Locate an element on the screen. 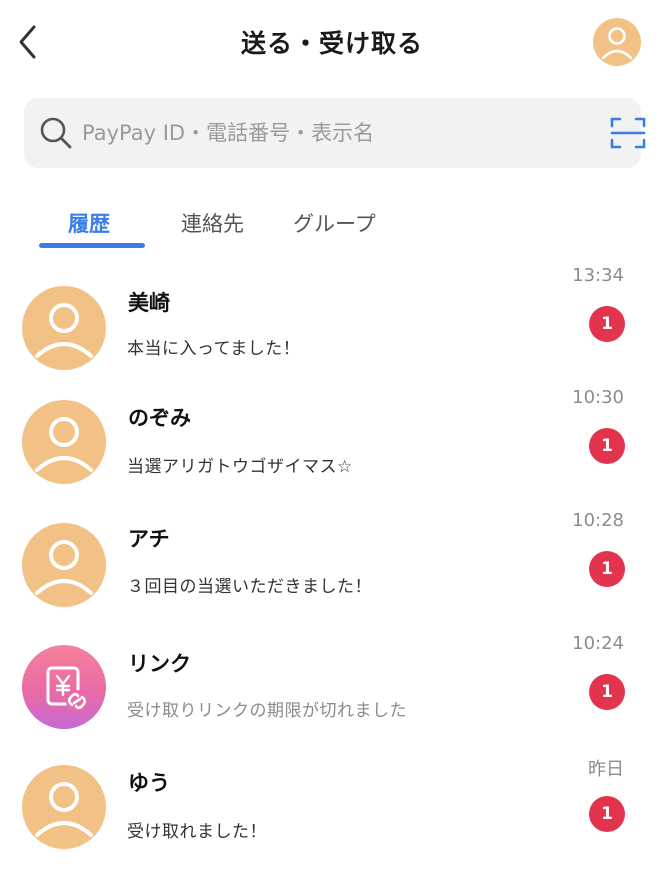  tab-contacts: 連絡先 is located at coordinates (212, 223).